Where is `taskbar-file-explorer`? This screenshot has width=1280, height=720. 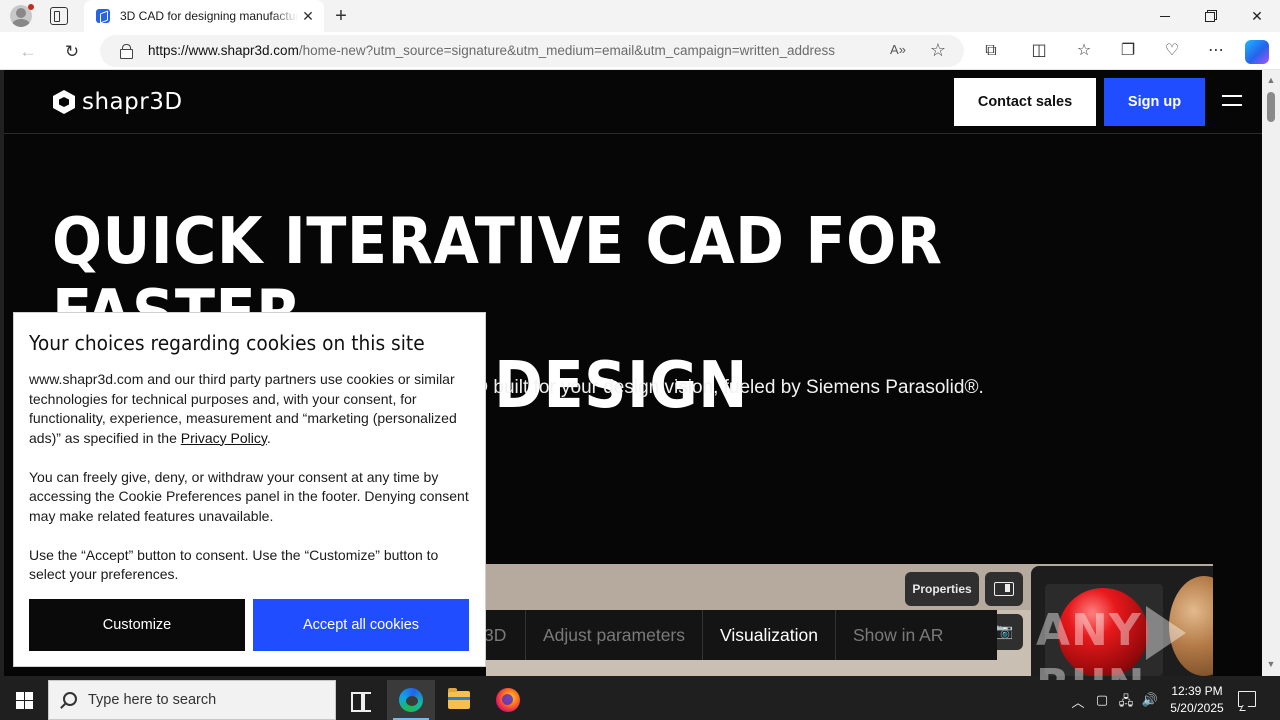
taskbar-file-explorer is located at coordinates (459, 700).